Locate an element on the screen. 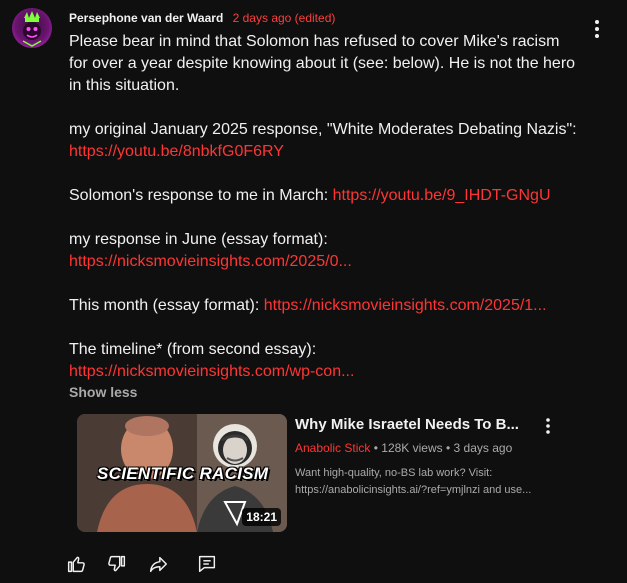 This screenshot has width=627, height=583. avatar-image is located at coordinates (32, 29).